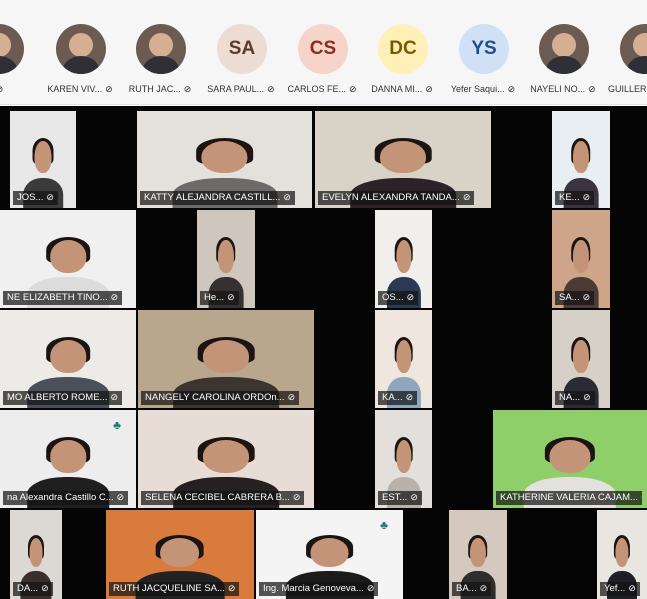 Image resolution: width=647 pixels, height=599 pixels. Describe the element at coordinates (43, 159) in the screenshot. I see `video-tile: JOS... ⊘` at that location.